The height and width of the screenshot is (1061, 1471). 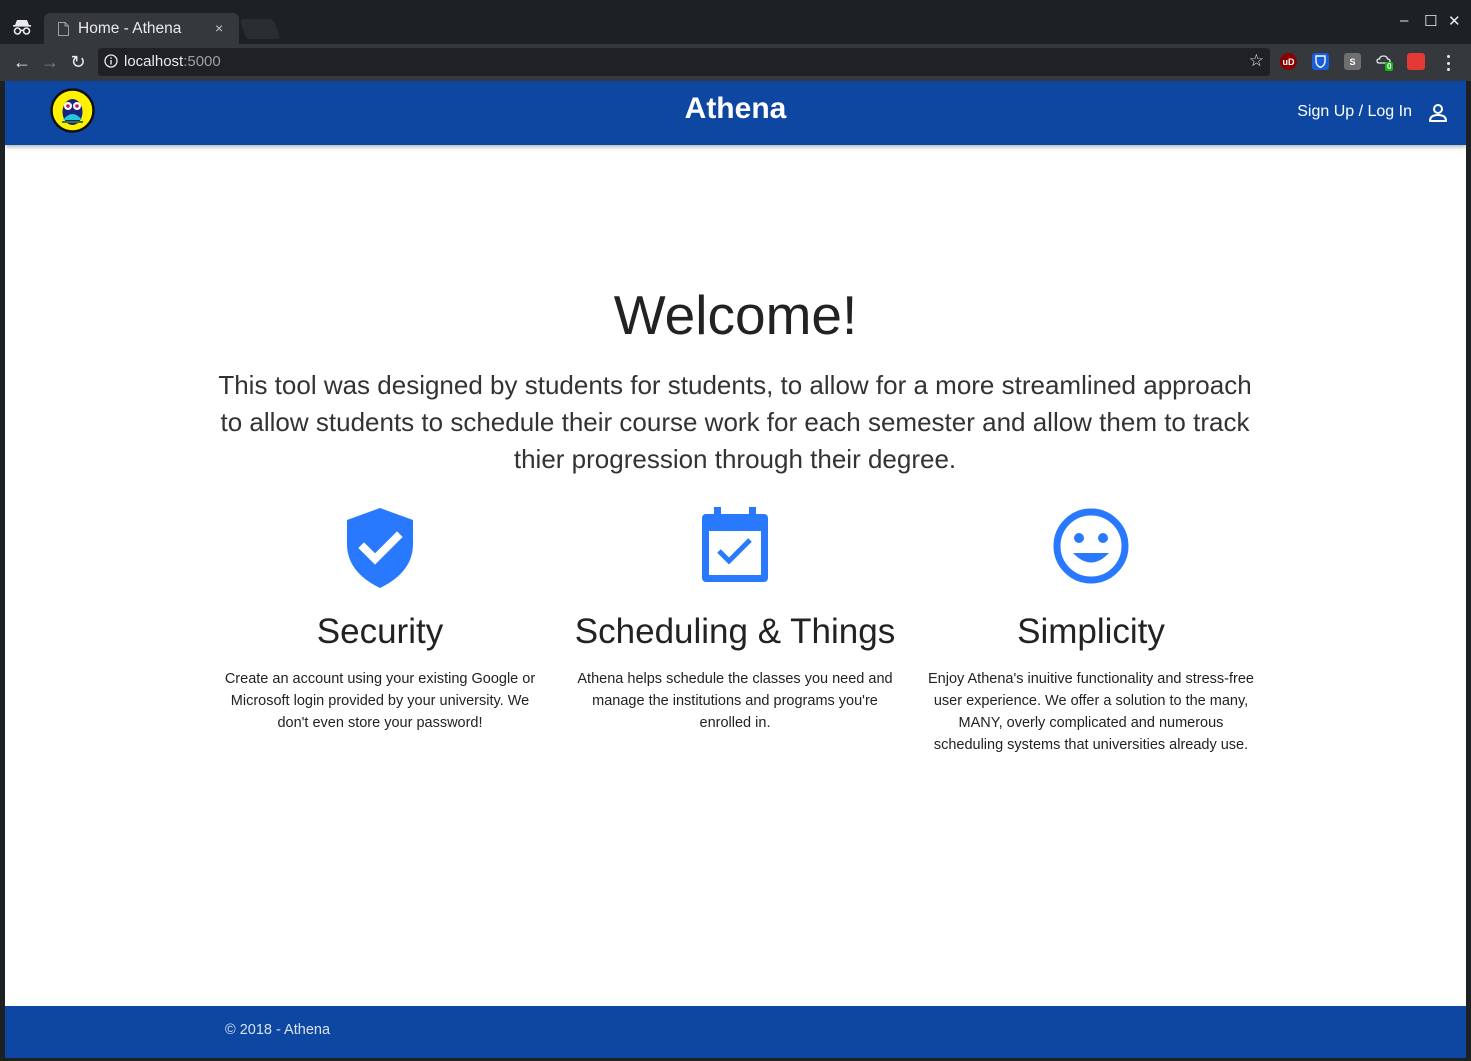 I want to click on url-text: localhost:5000, so click(x=172, y=61).